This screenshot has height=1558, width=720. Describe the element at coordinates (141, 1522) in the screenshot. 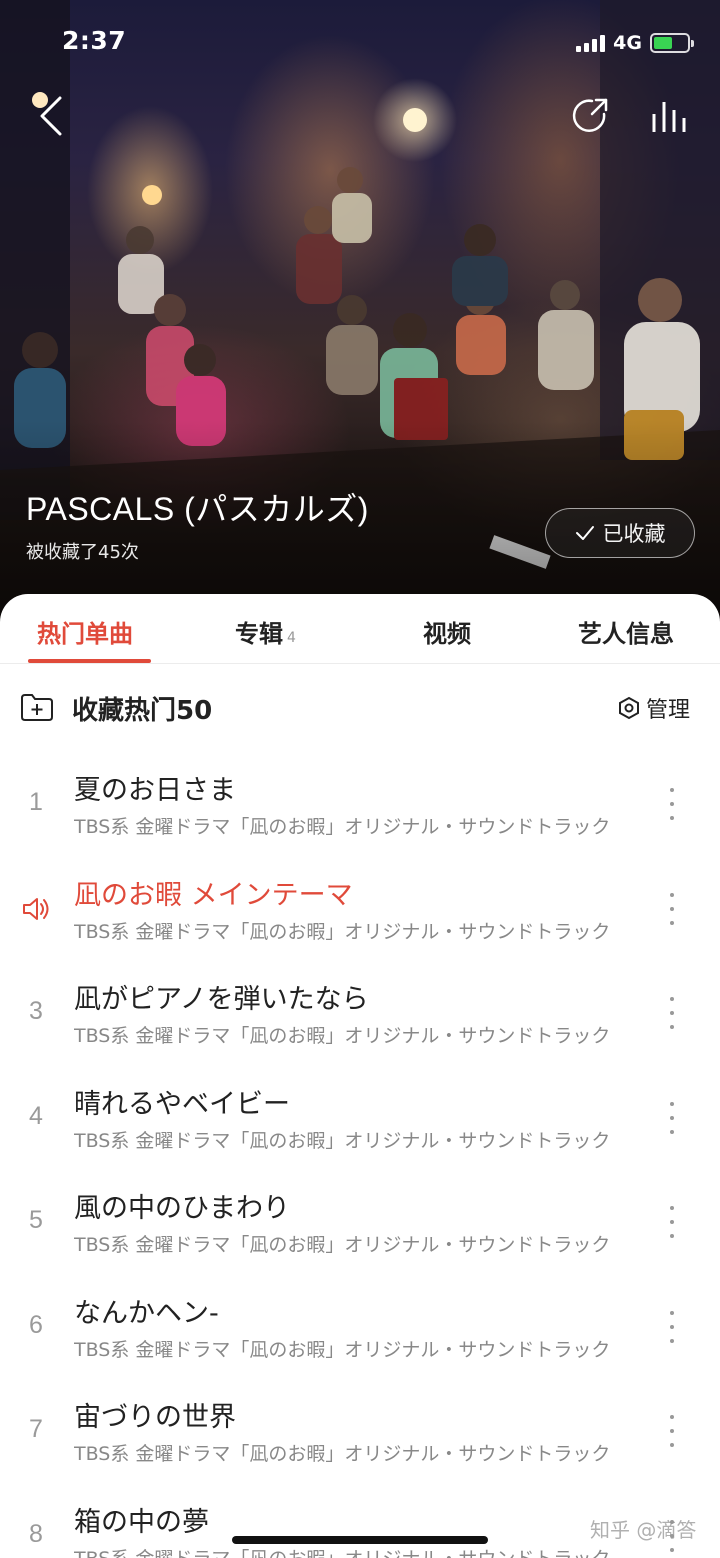

I see `song-title: 箱の中の夢` at that location.